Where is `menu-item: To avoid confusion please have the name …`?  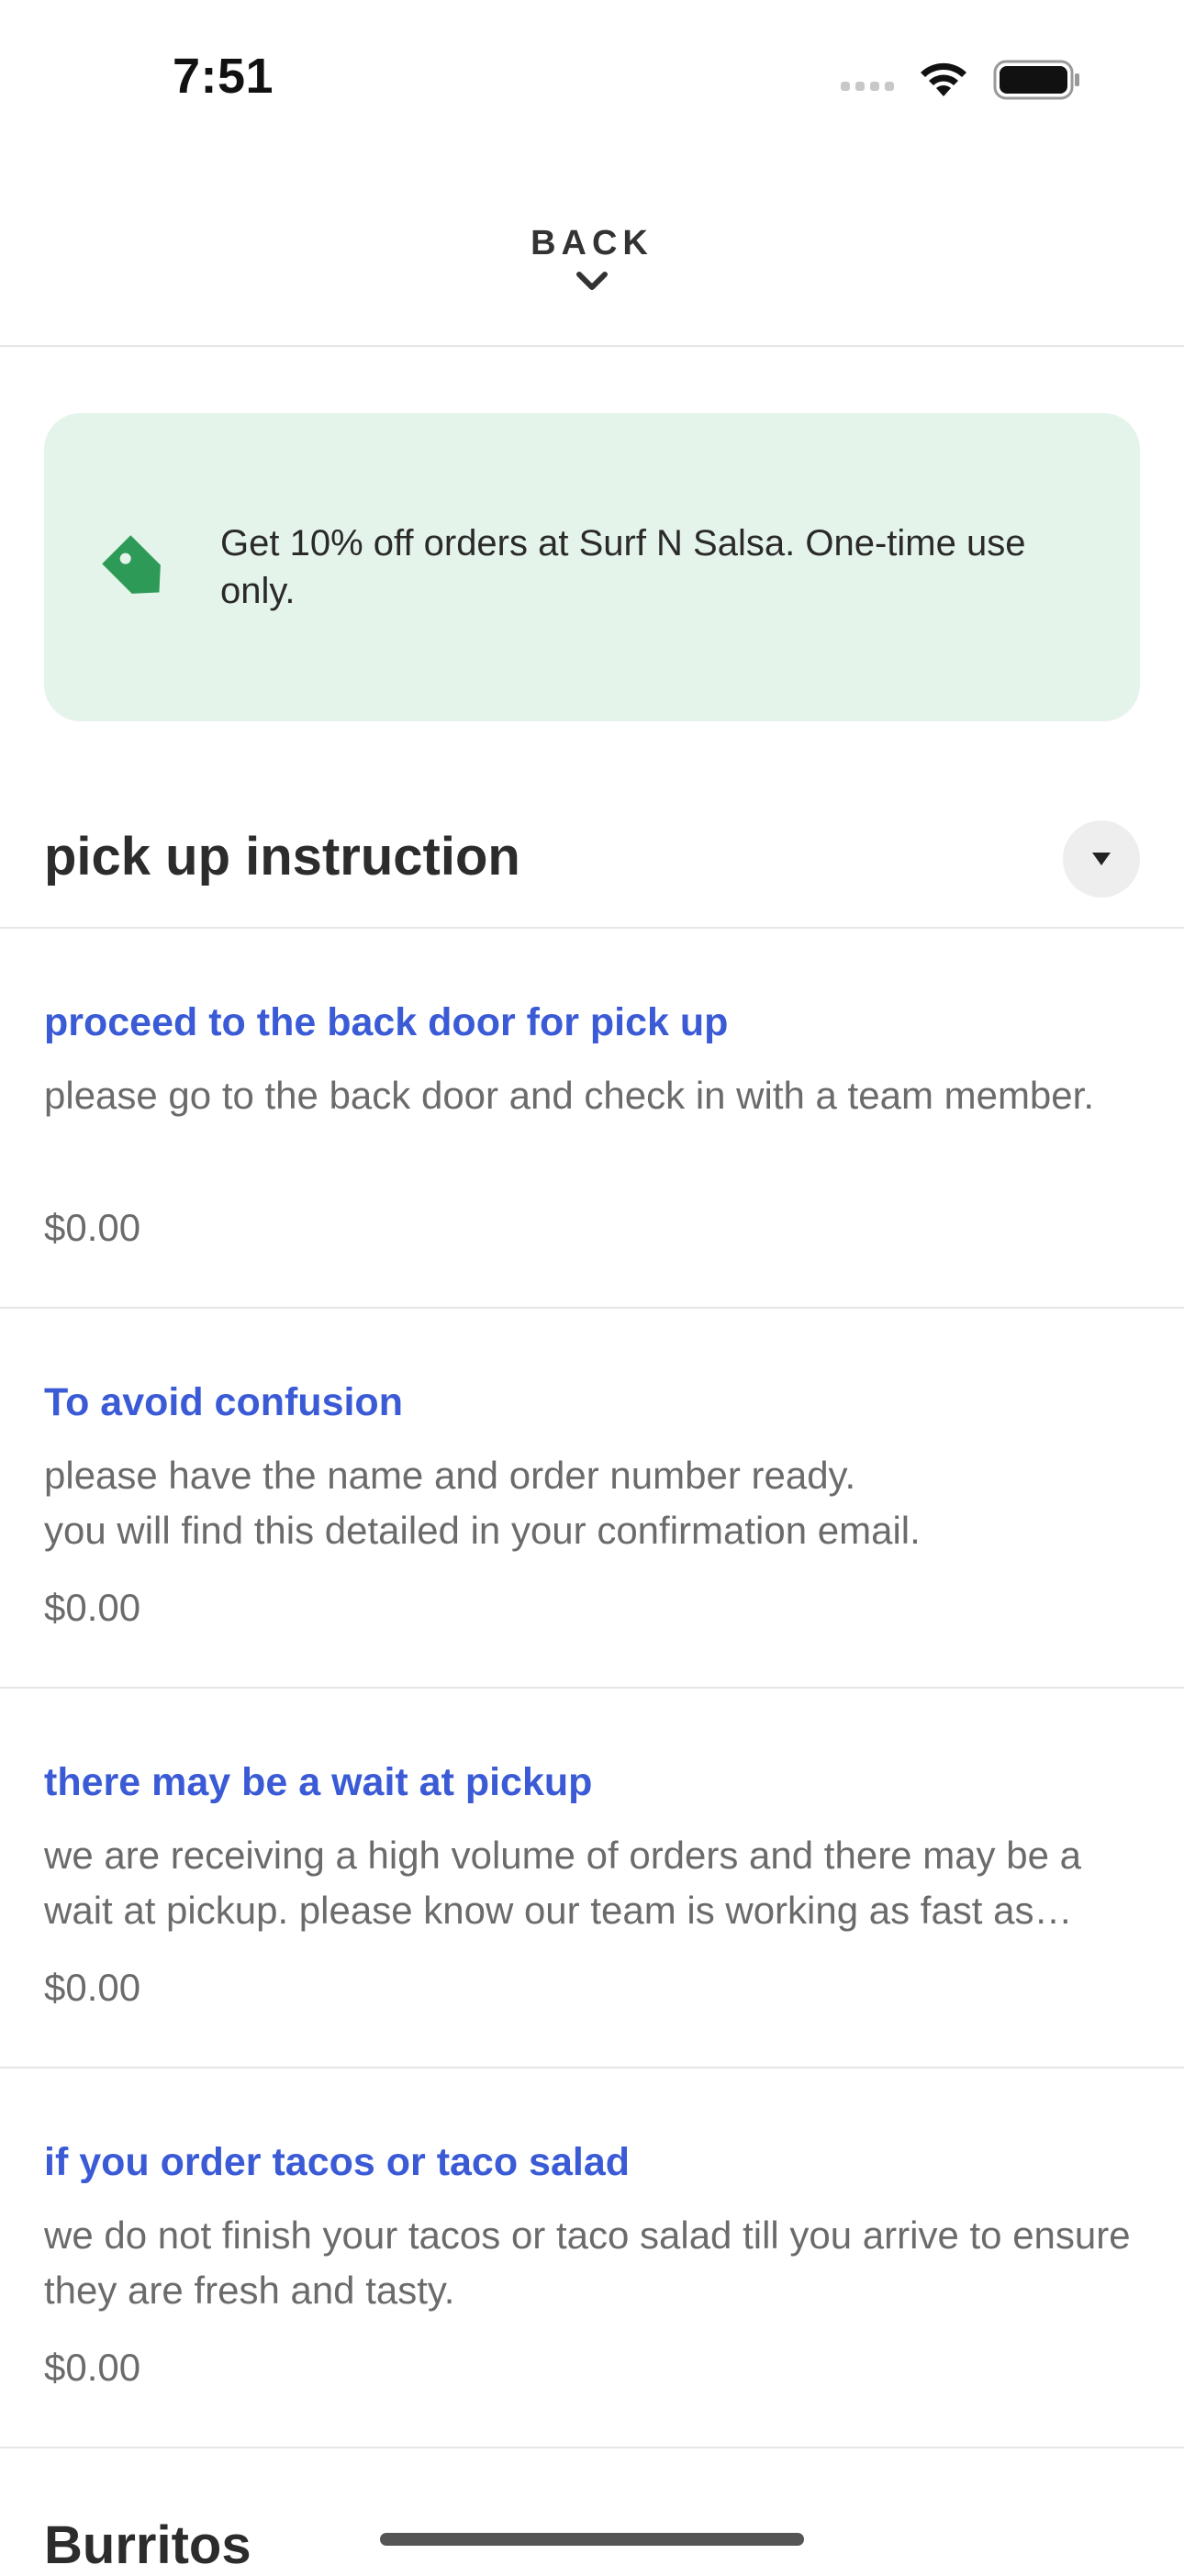
menu-item: To avoid confusion please have the name … is located at coordinates (592, 1499).